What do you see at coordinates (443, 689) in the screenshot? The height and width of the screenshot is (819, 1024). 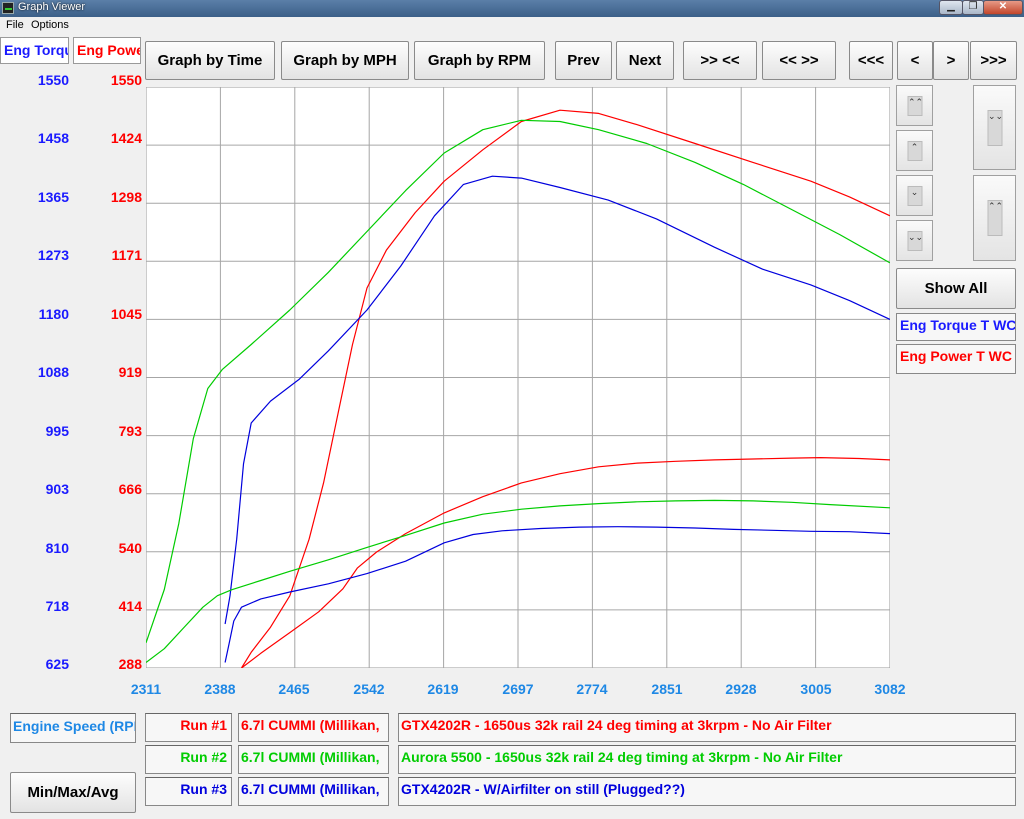 I see `x-tick: 2619` at bounding box center [443, 689].